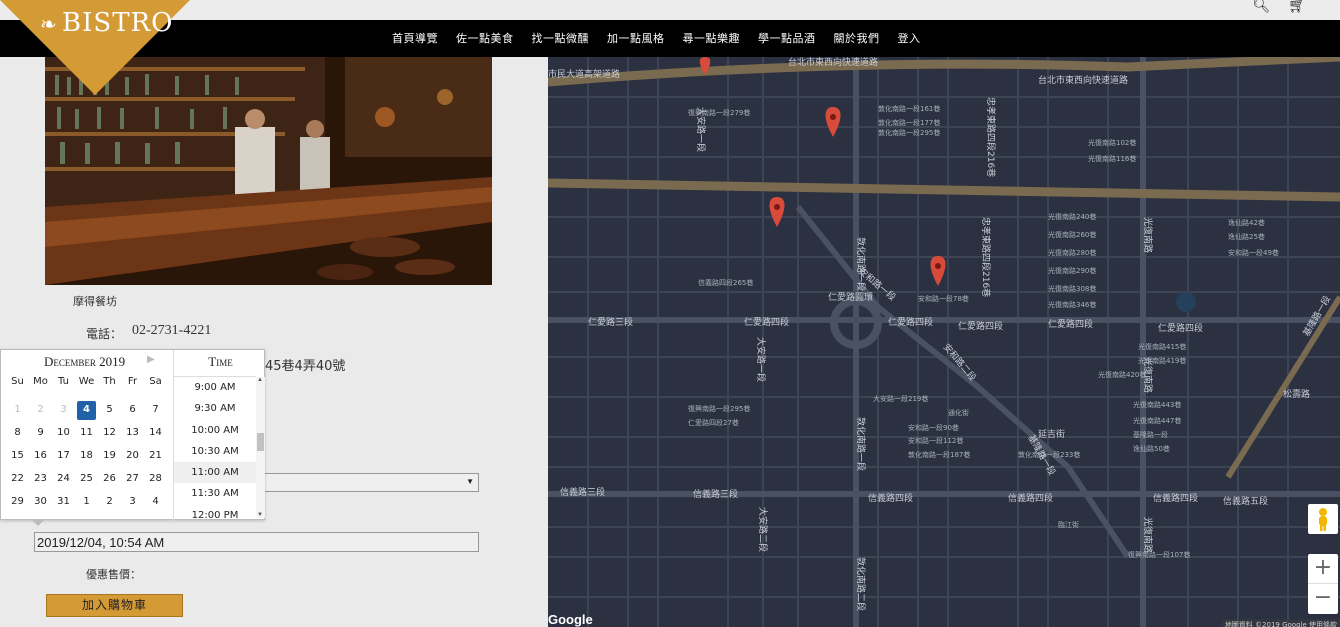  Describe the element at coordinates (909, 38) in the screenshot. I see `nav-item-login: 登入` at that location.